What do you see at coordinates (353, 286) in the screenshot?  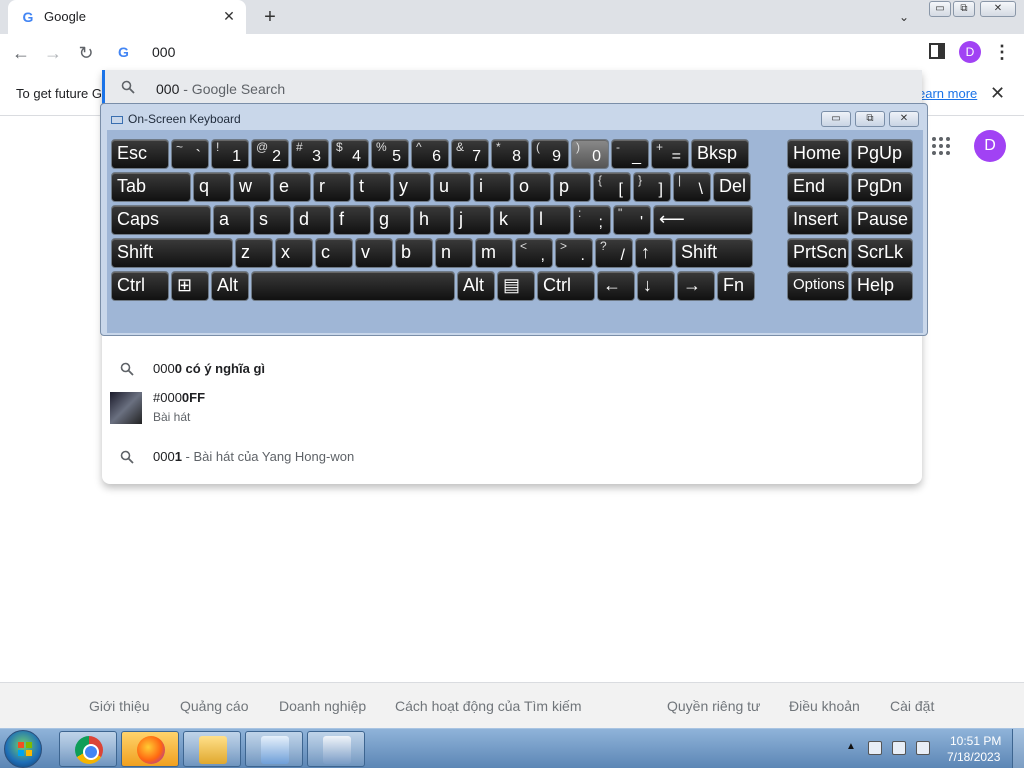 I see `key-space` at bounding box center [353, 286].